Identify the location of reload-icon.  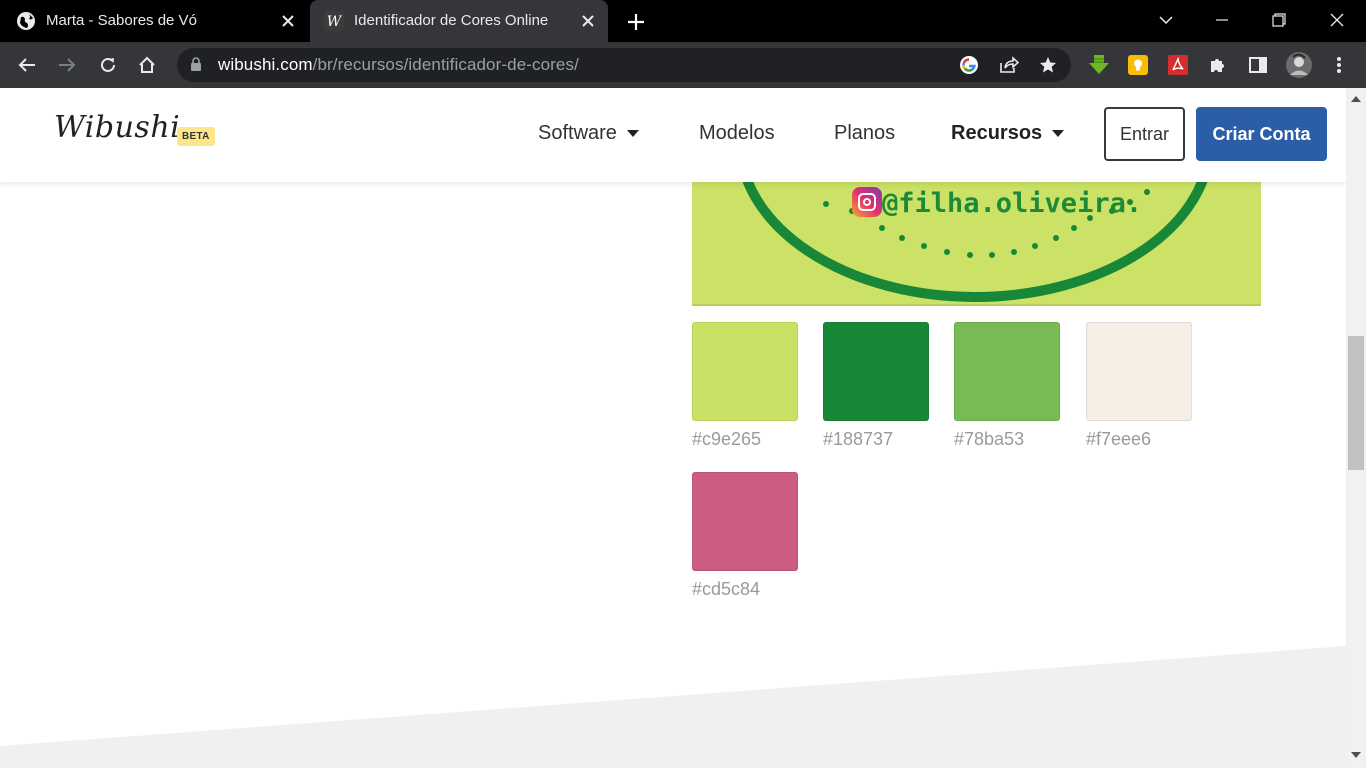
(108, 65).